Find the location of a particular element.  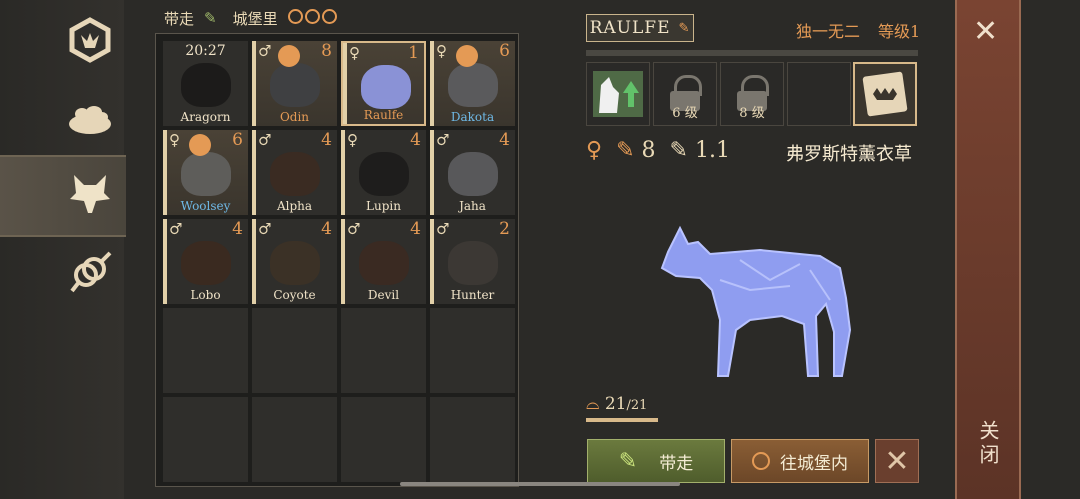

to-castle-button: 往城堡内 is located at coordinates (800, 461).